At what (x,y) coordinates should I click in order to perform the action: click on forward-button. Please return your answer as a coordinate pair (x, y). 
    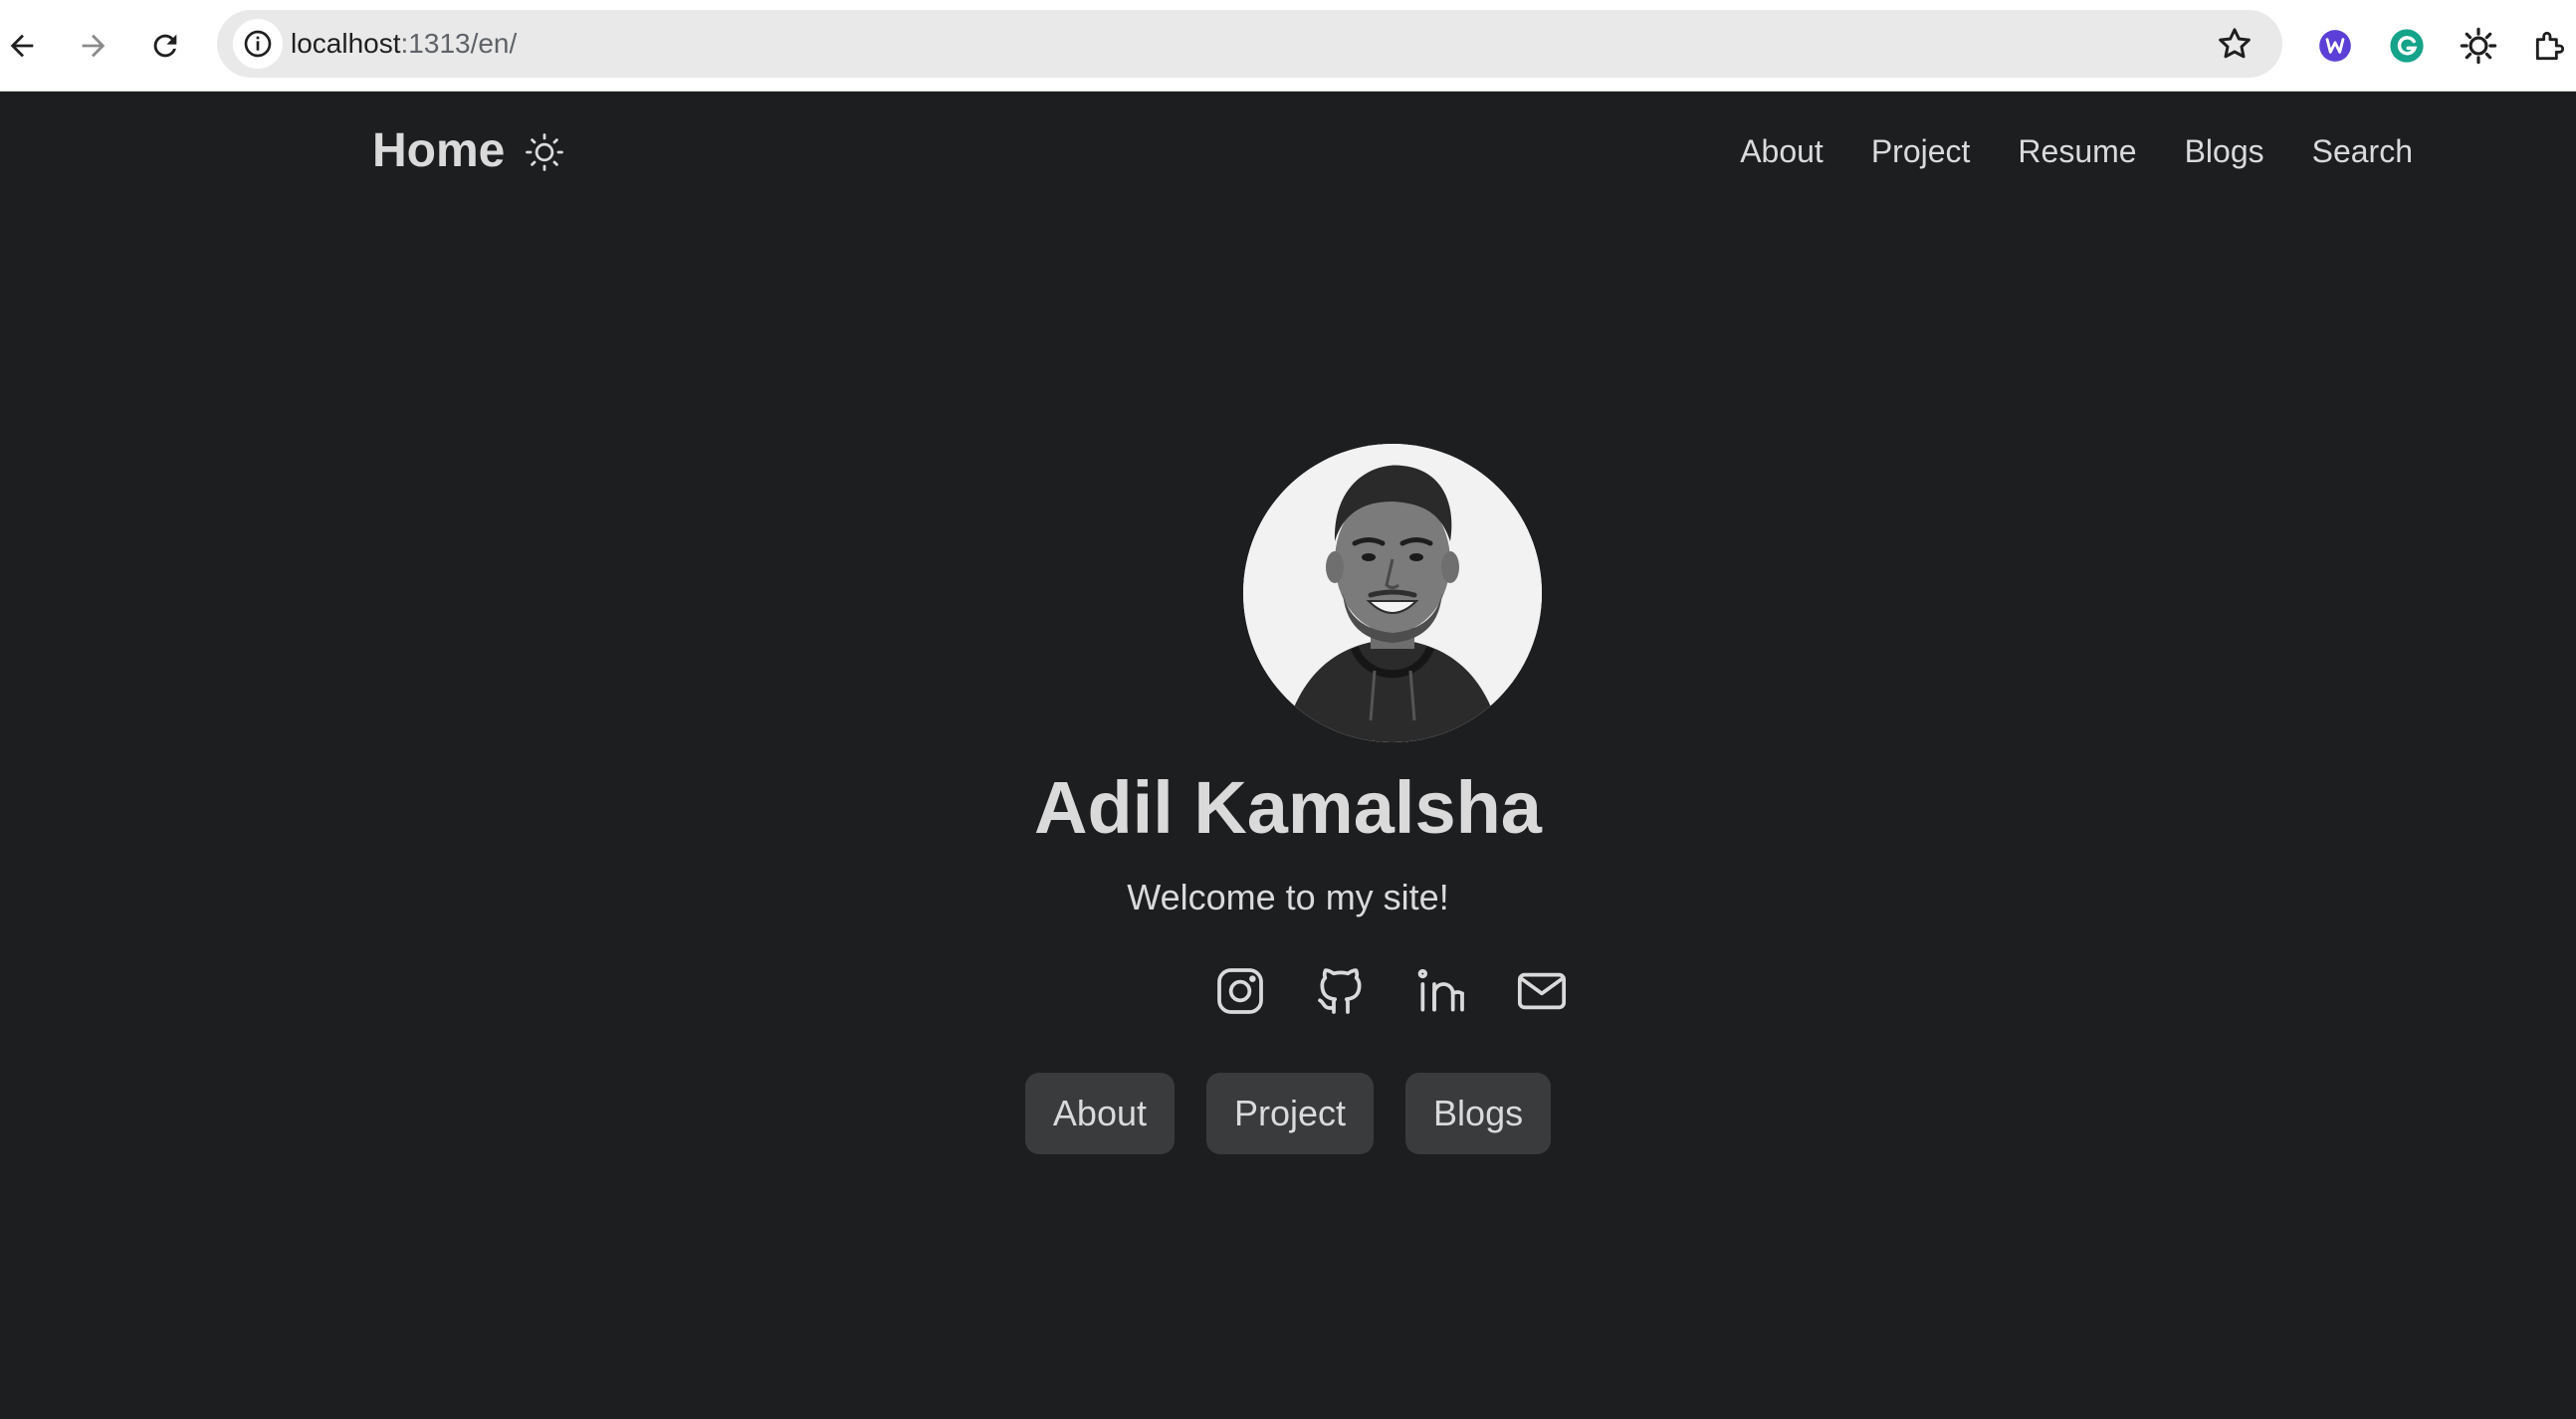
    Looking at the image, I should click on (93, 46).